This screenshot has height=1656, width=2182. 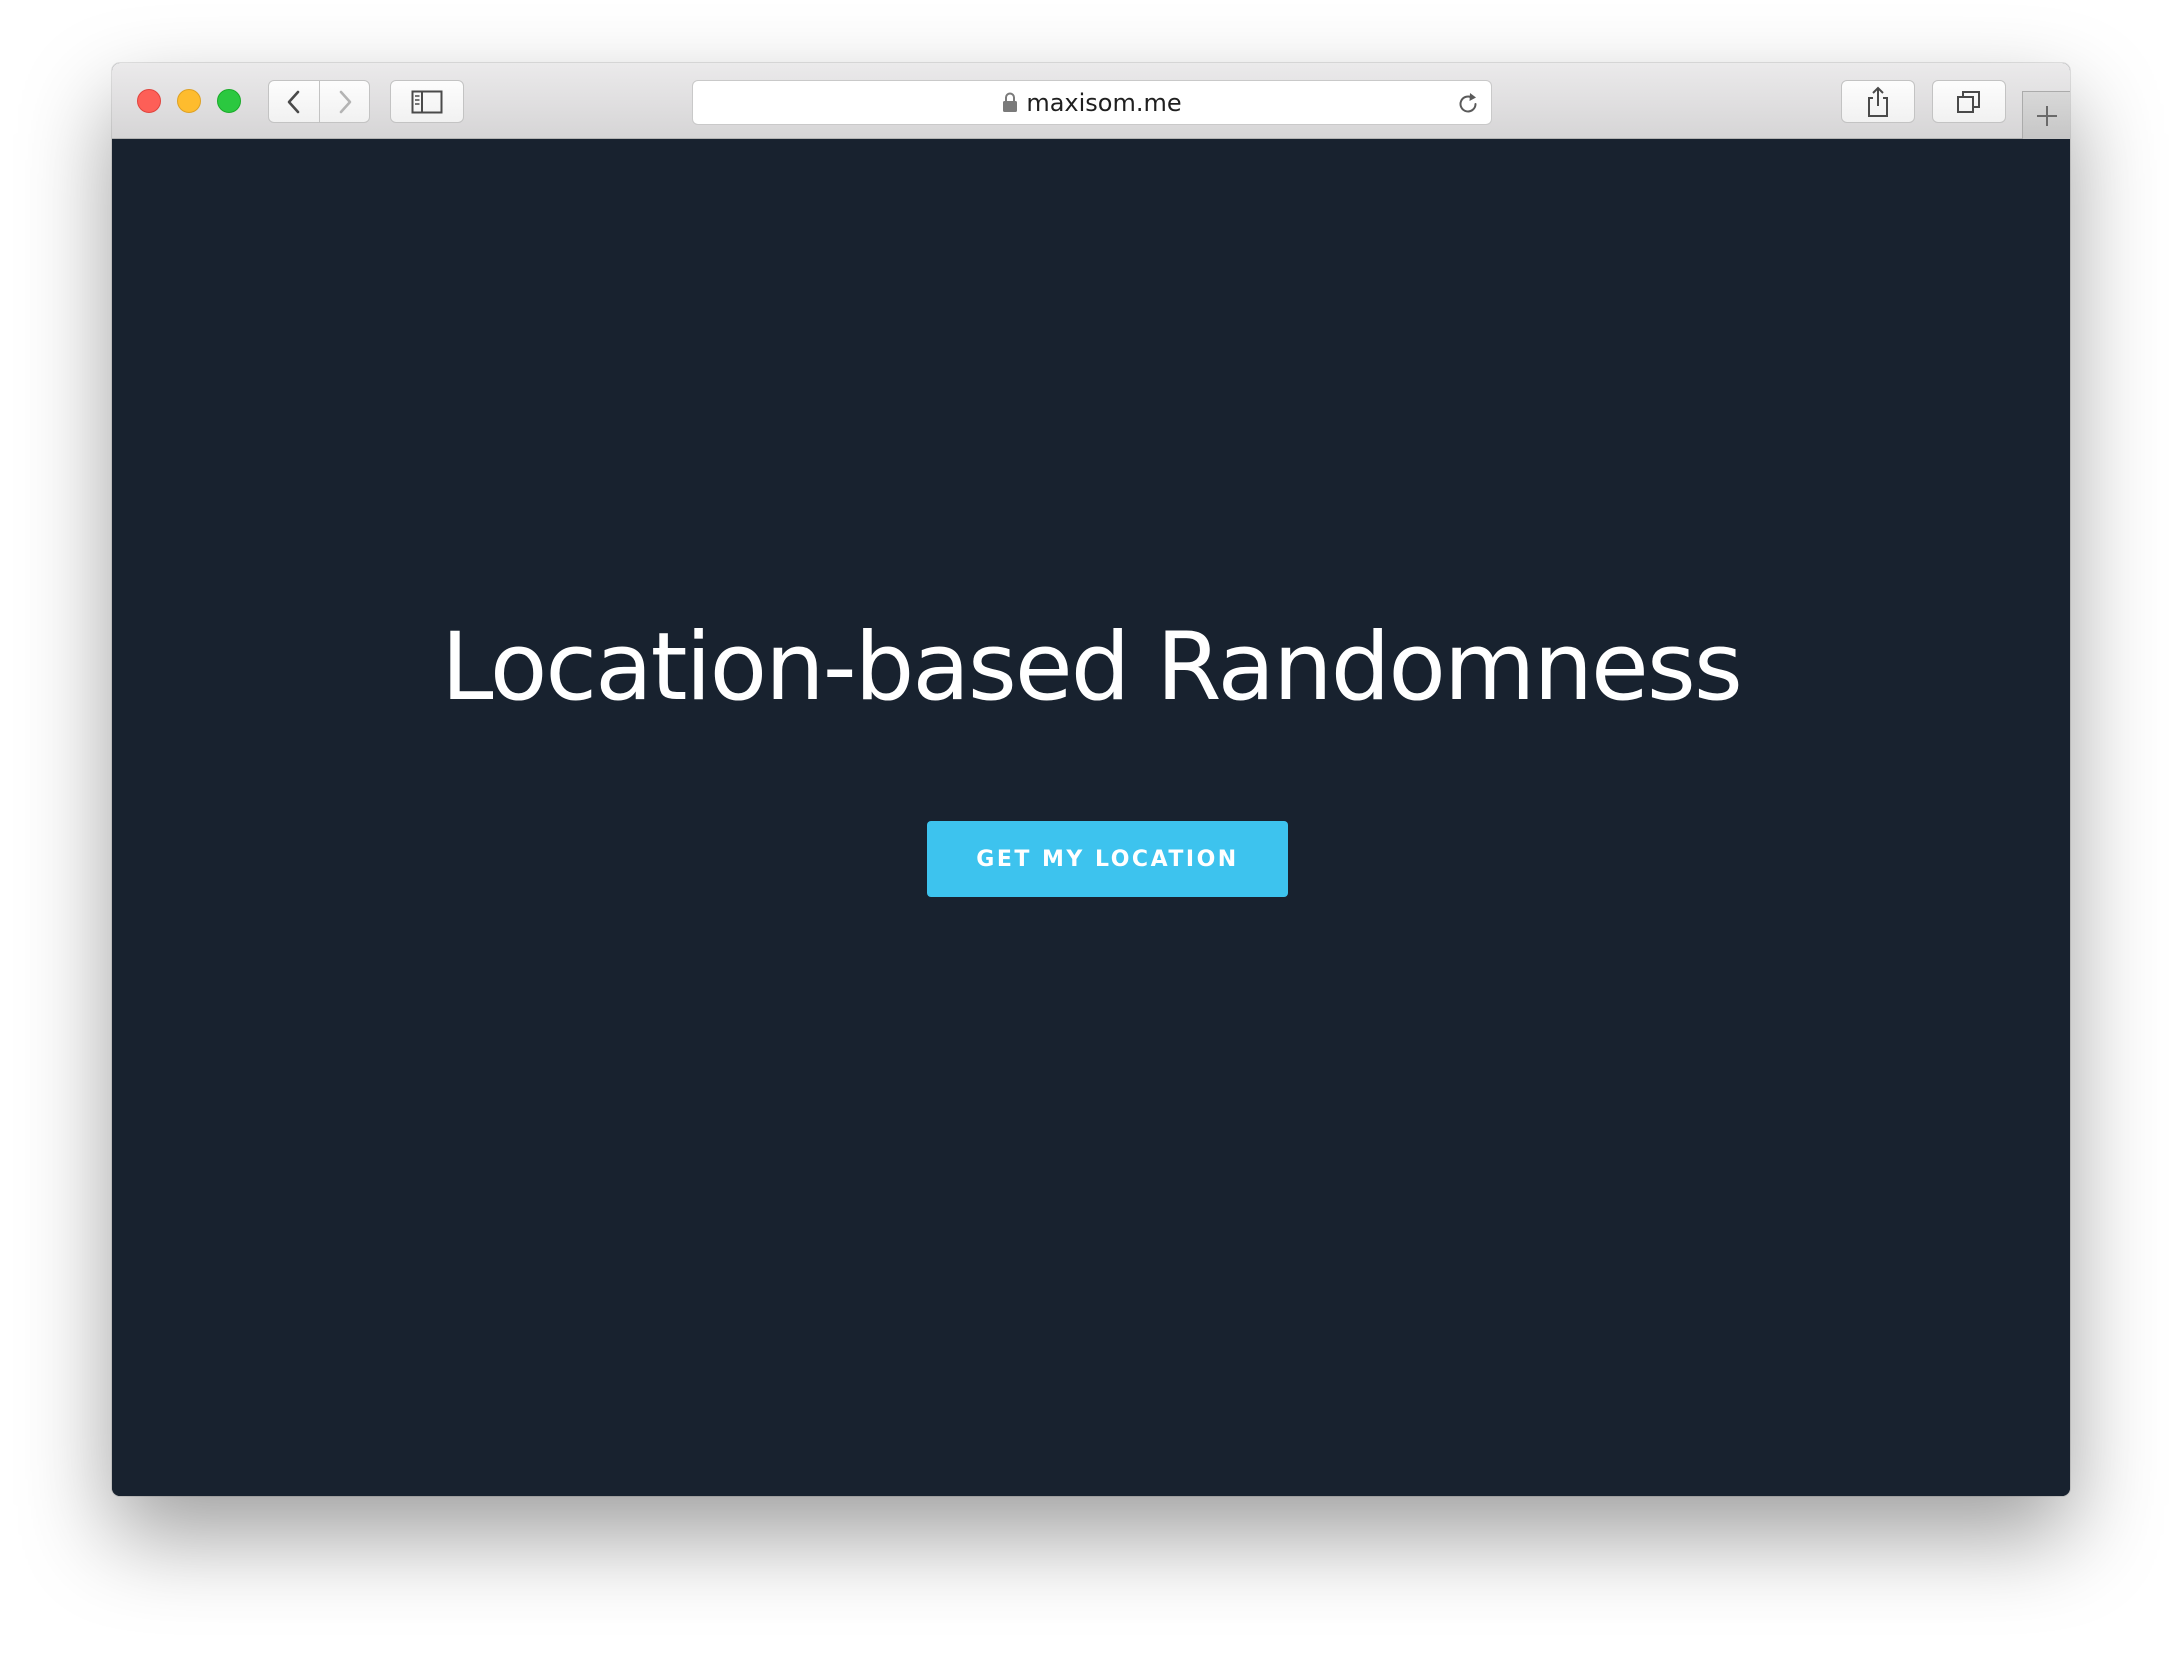 I want to click on address-bar: maxisom.me, so click(x=1092, y=102).